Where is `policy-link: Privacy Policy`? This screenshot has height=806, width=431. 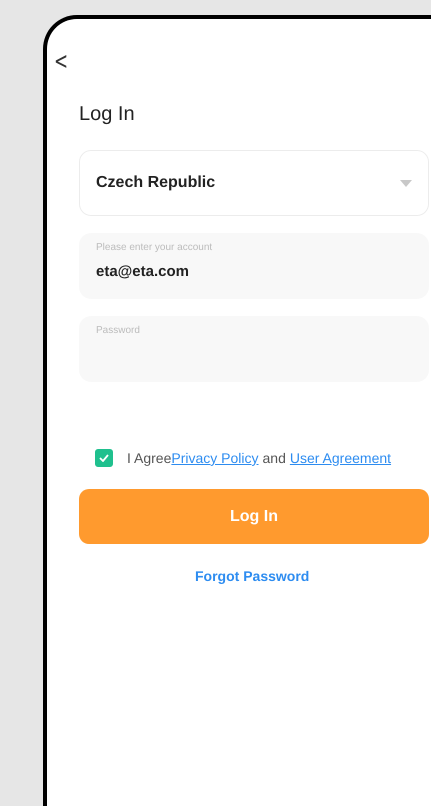 policy-link: Privacy Policy is located at coordinates (215, 458).